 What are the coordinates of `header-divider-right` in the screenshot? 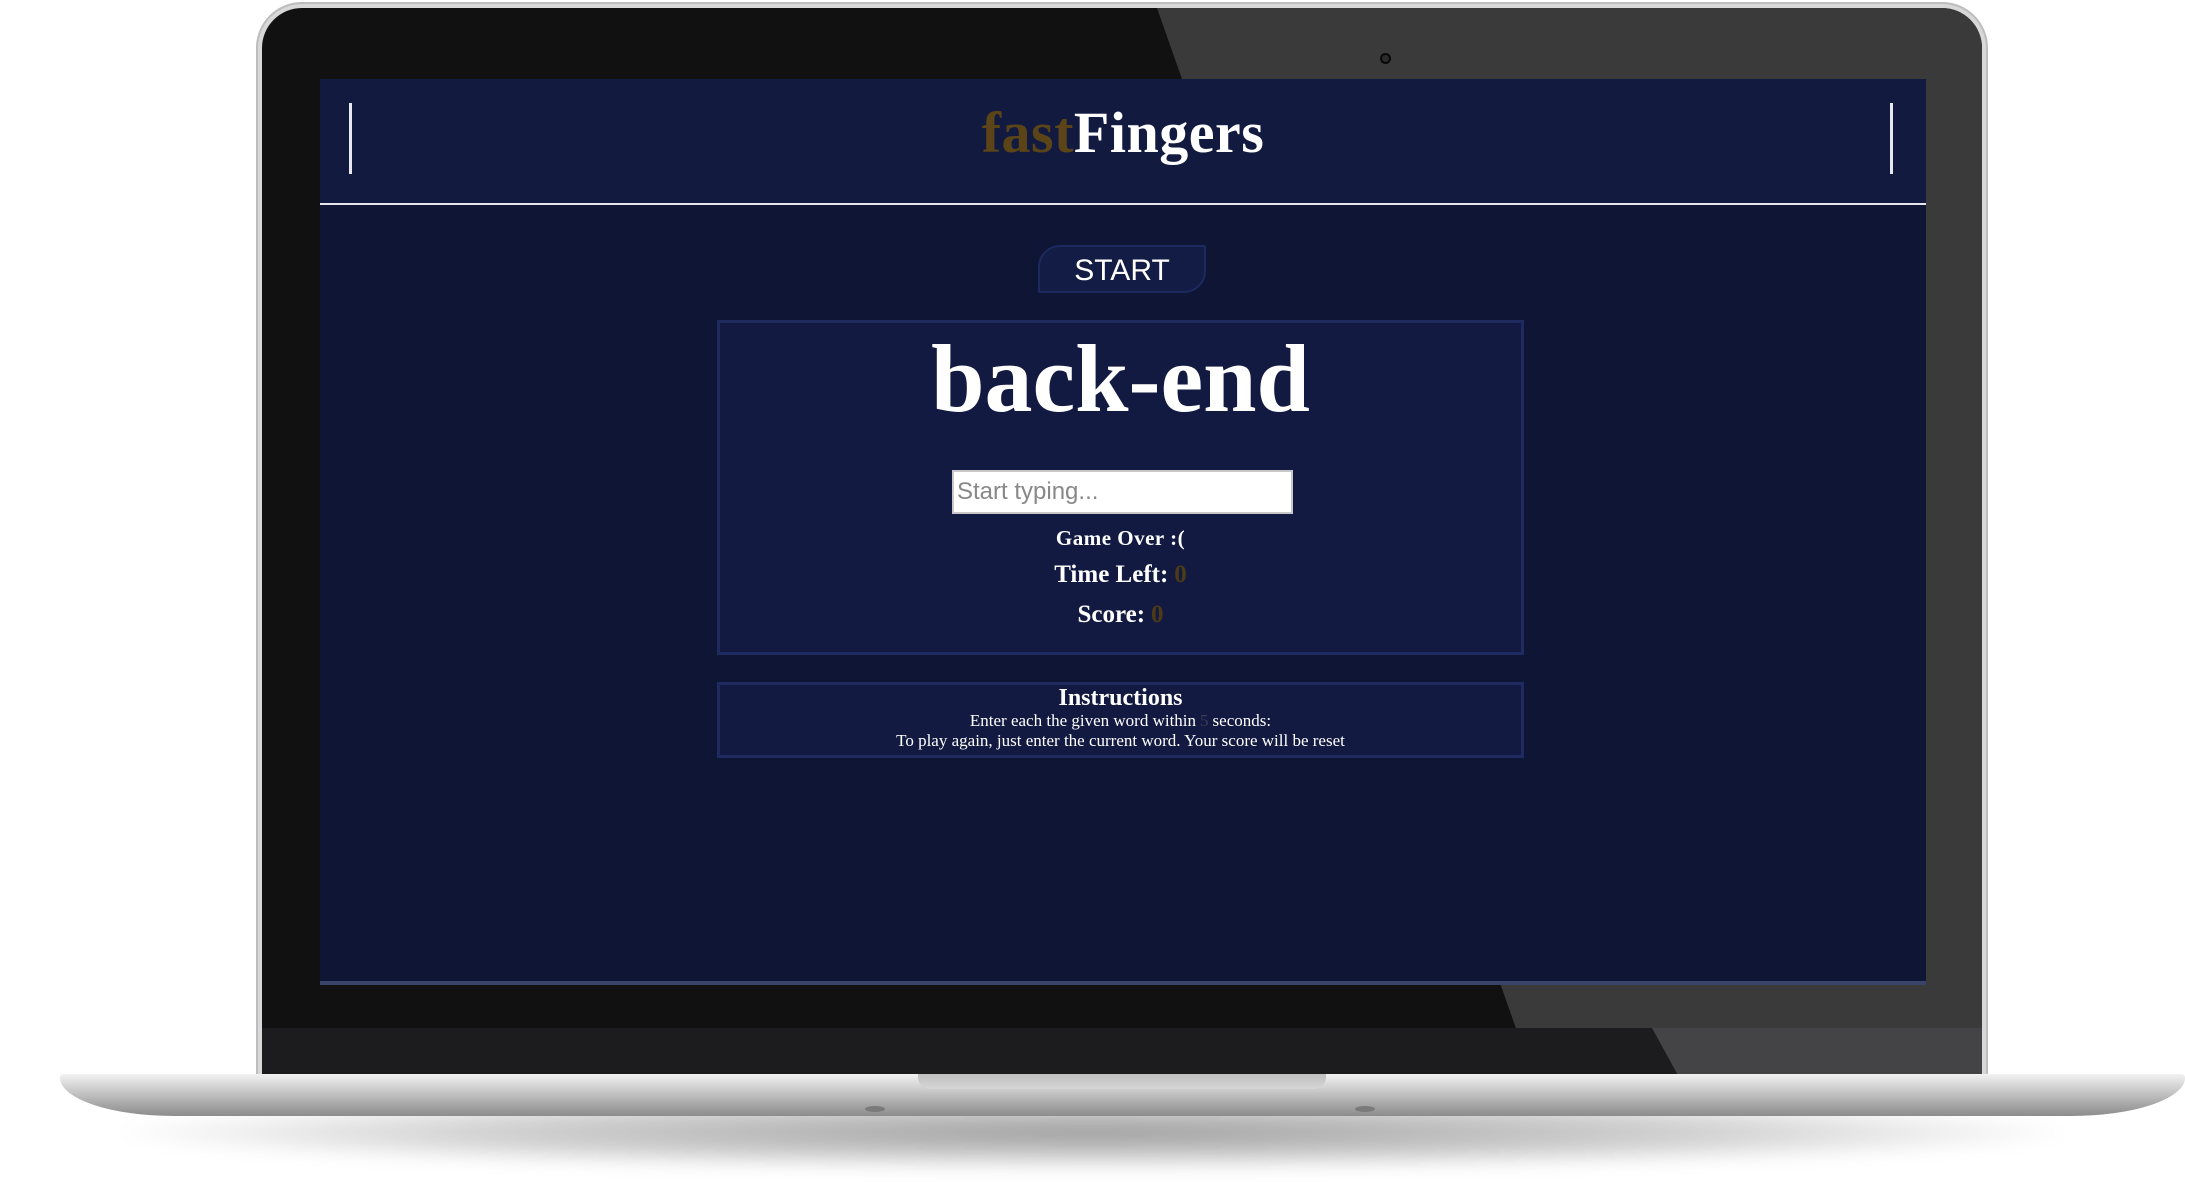 It's located at (1891, 138).